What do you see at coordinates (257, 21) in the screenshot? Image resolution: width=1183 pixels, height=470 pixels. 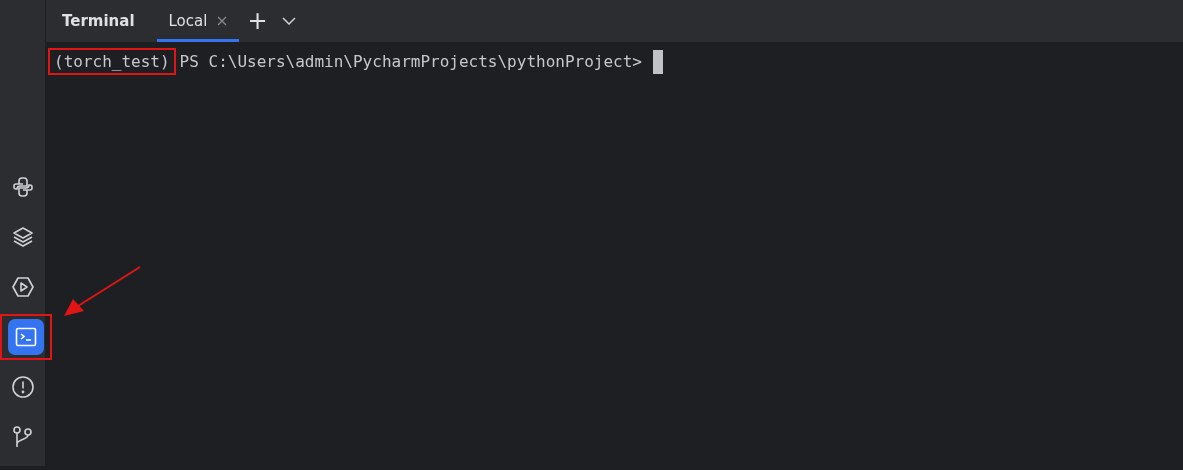 I see `new-tab-button: +` at bounding box center [257, 21].